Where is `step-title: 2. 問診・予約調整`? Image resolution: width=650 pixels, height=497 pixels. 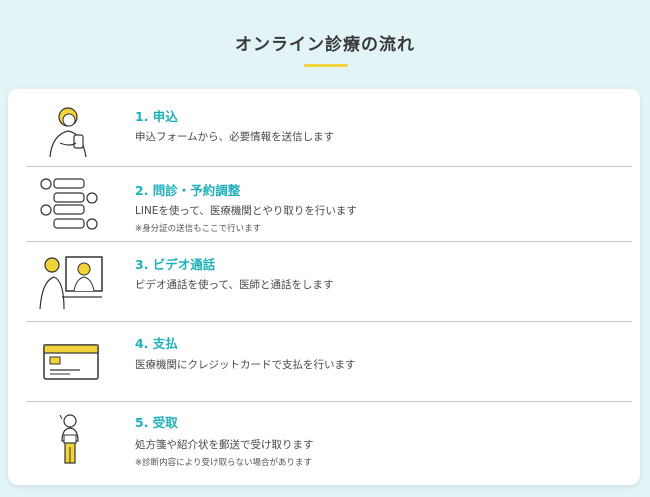 step-title: 2. 問診・予約調整 is located at coordinates (188, 190).